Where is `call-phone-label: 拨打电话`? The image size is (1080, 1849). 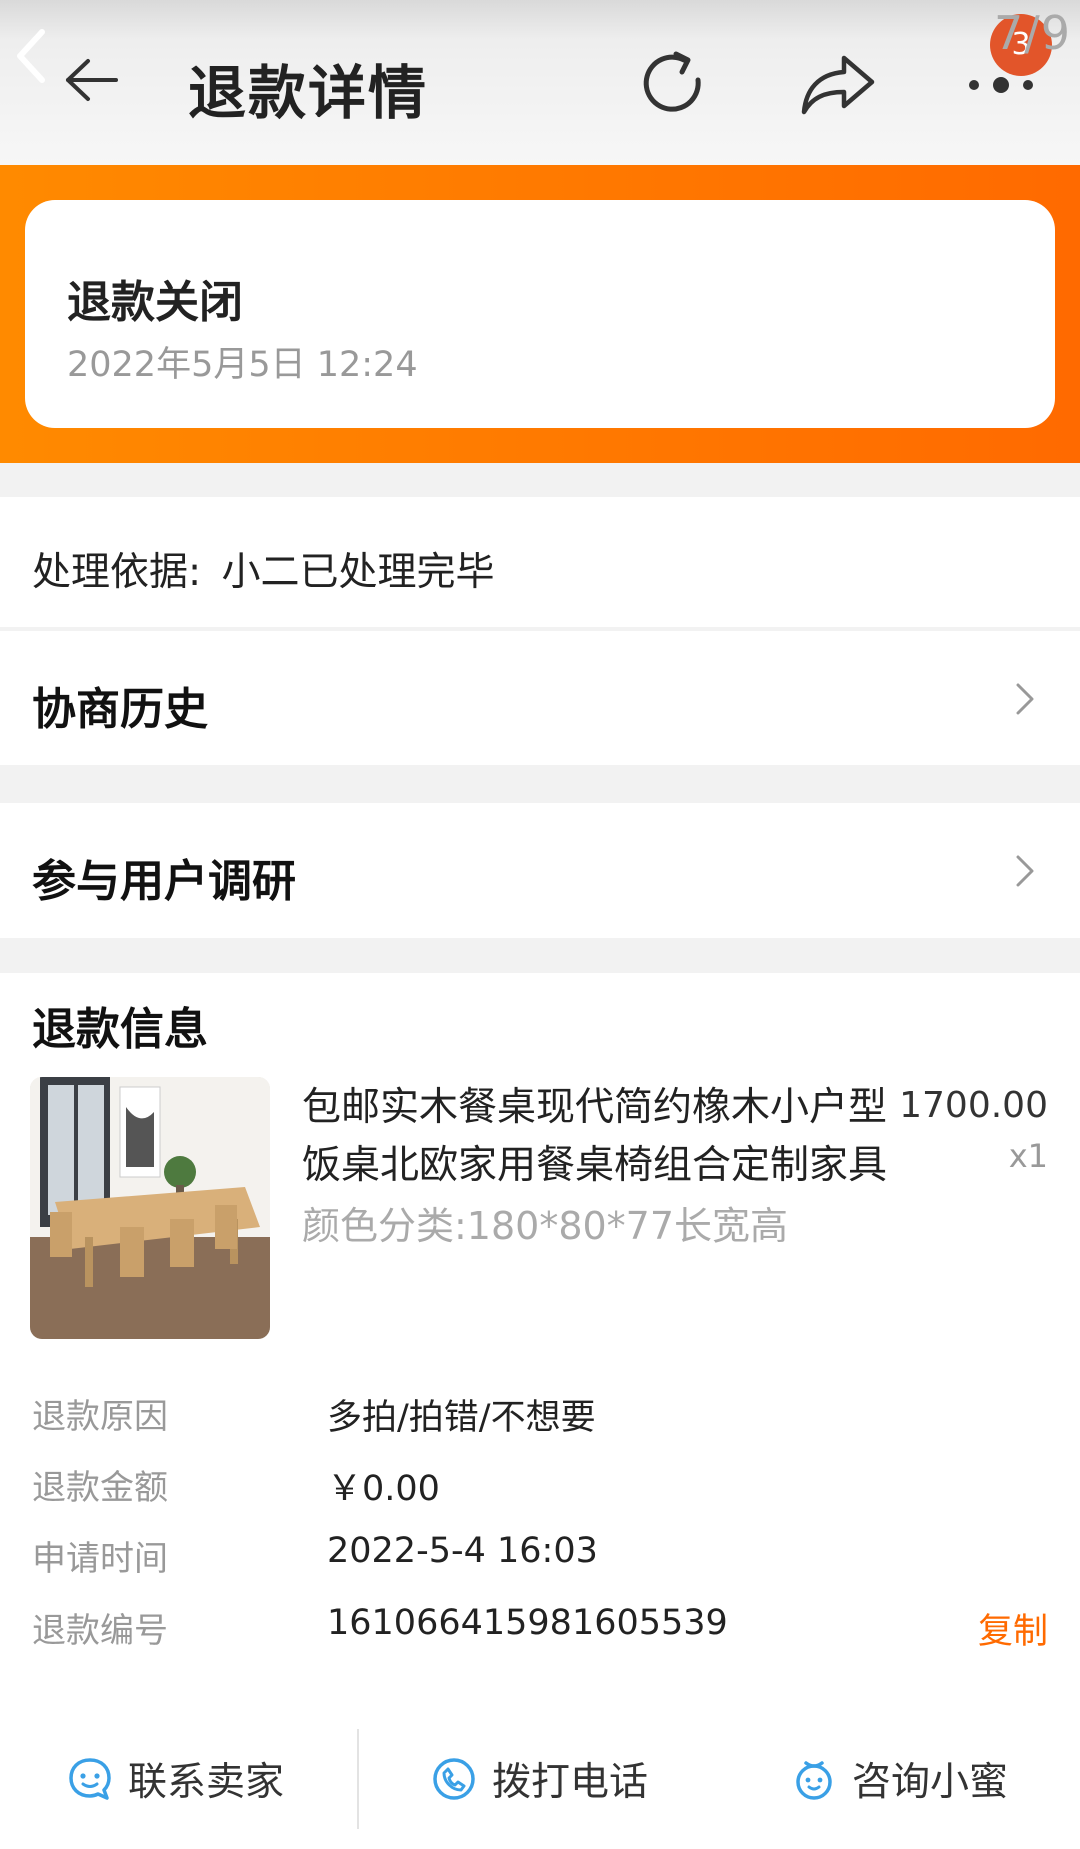 call-phone-label: 拨打电话 is located at coordinates (570, 1782).